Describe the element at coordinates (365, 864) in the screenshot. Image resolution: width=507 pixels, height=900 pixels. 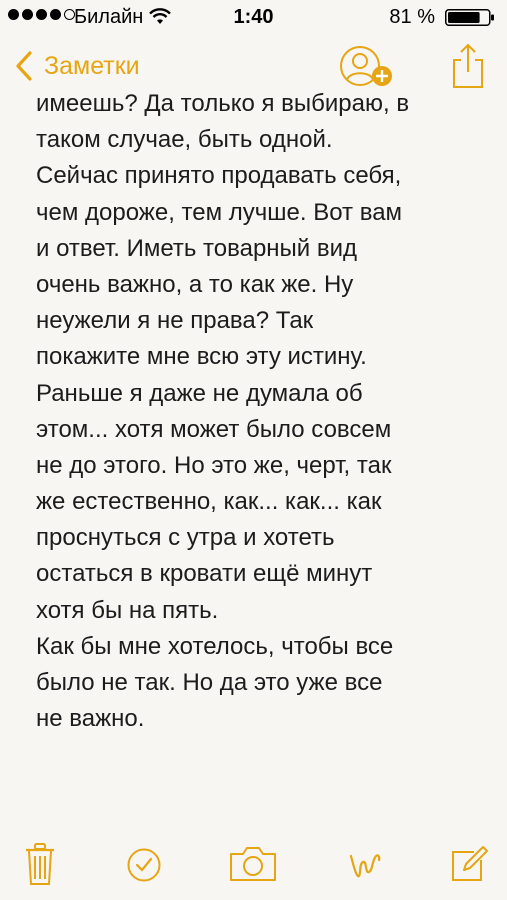
I see `sketch-icon` at that location.